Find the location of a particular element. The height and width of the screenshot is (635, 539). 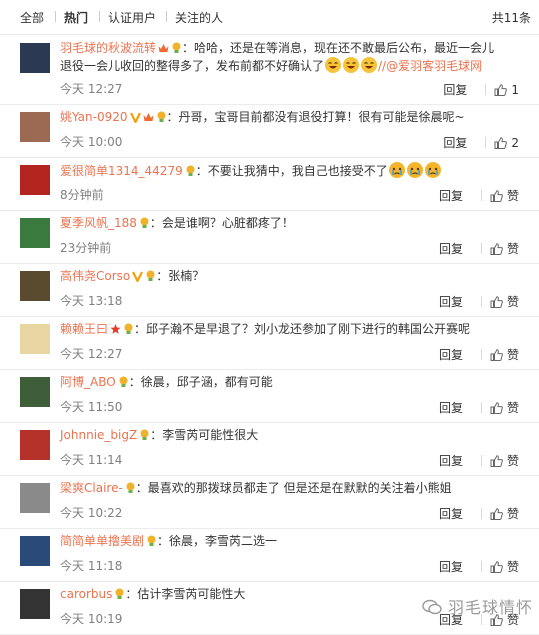

username-link: 赖赖王曰 is located at coordinates (84, 329).